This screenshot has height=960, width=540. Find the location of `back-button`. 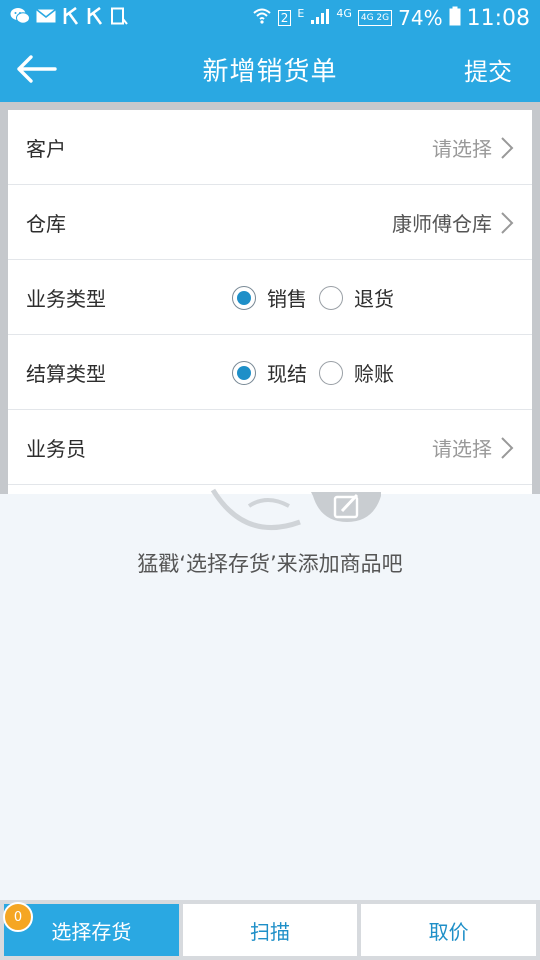

back-button is located at coordinates (36, 69).